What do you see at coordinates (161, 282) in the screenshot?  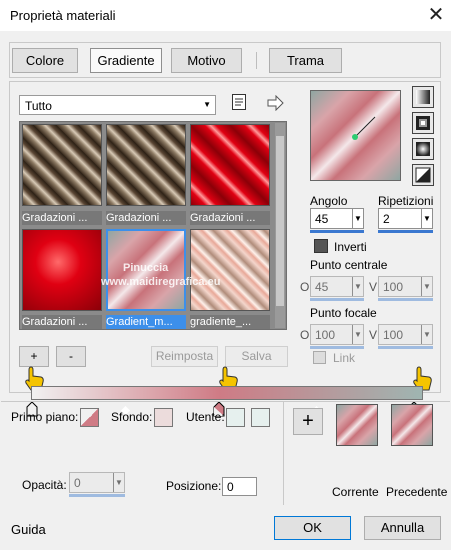 I see `watermark-url: www.maidiregrafica.eu` at bounding box center [161, 282].